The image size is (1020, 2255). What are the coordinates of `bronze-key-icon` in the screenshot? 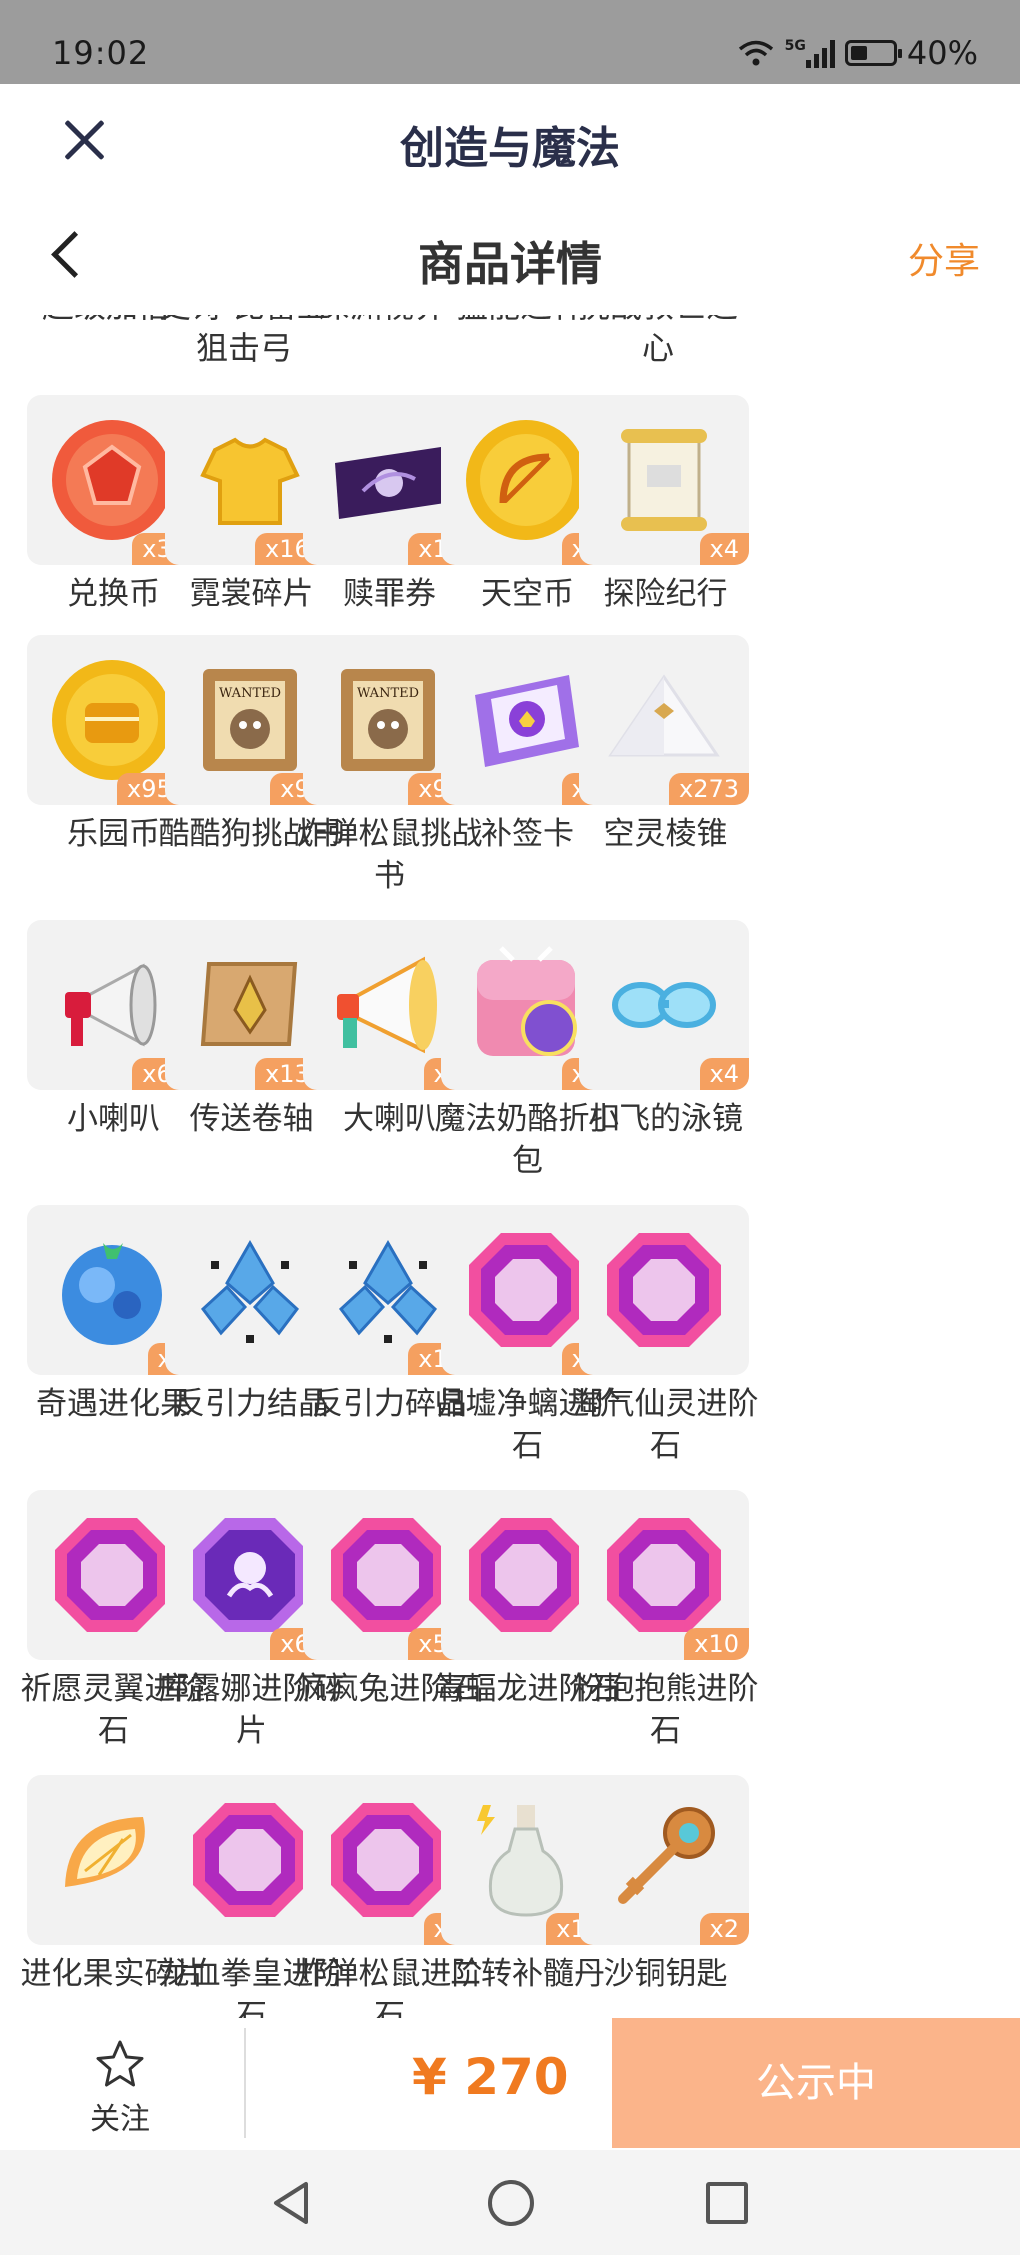 It's located at (666, 1855).